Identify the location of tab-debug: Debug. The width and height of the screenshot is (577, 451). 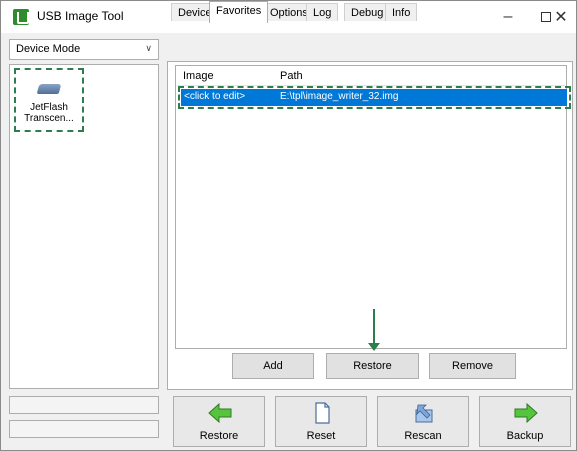
(367, 12).